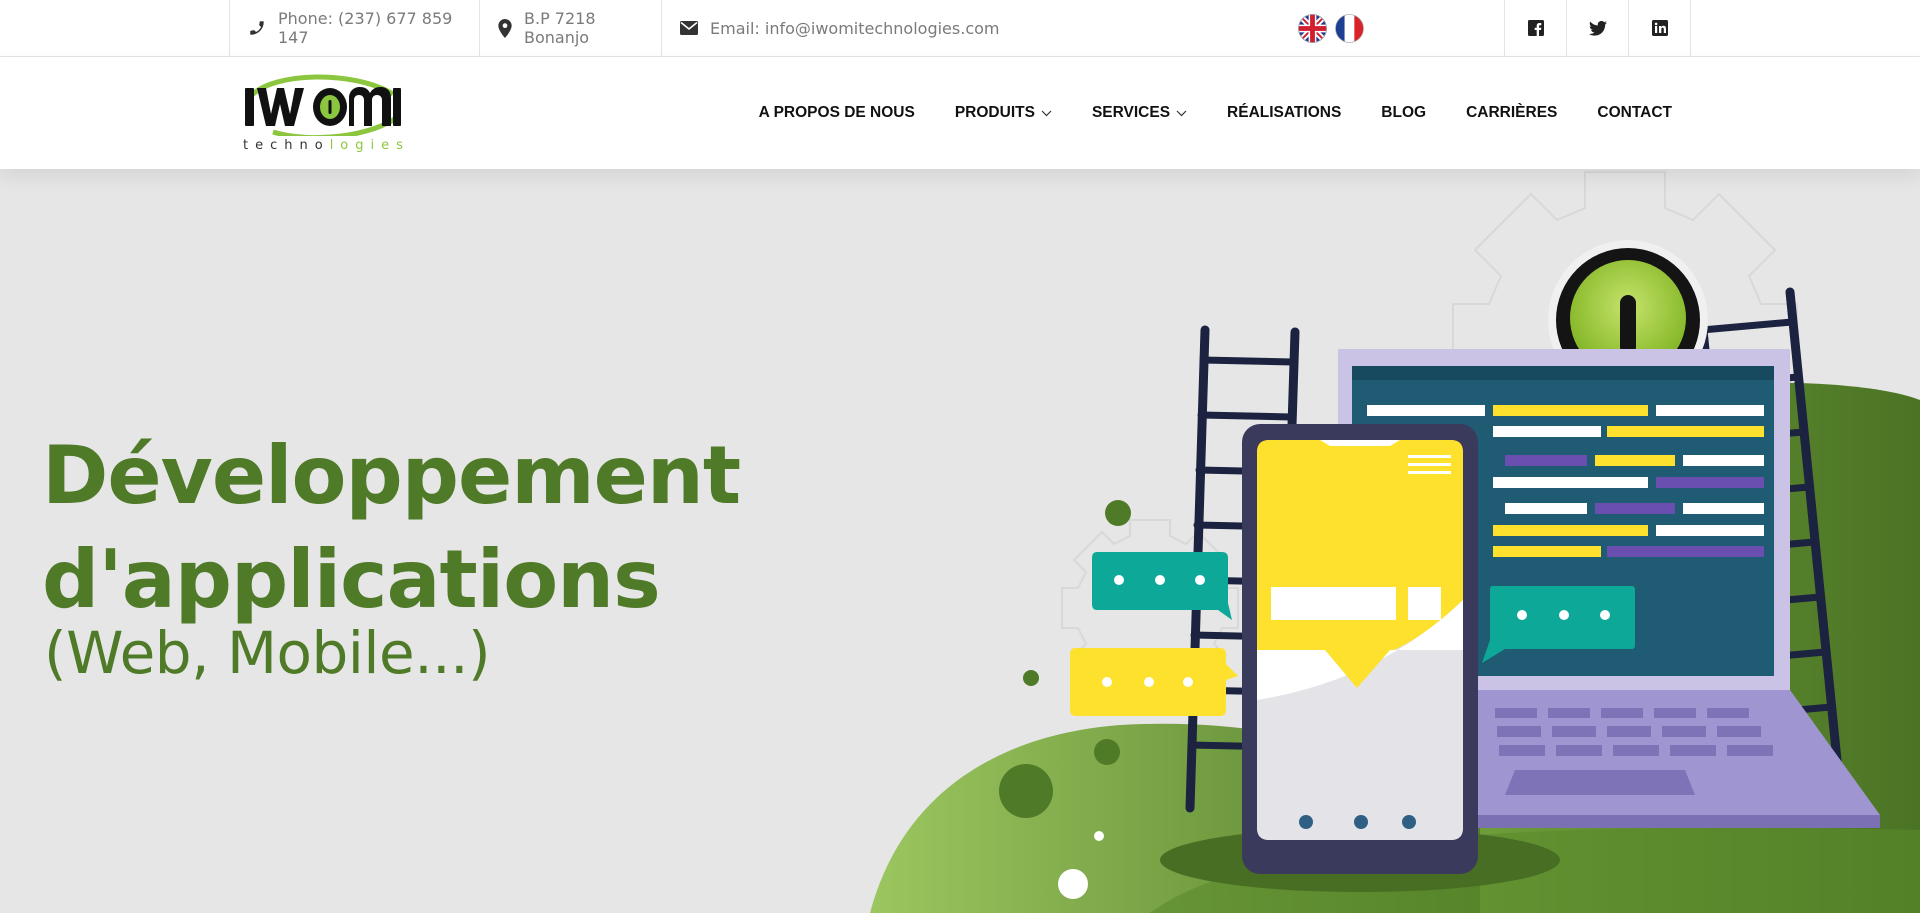  I want to click on facebook-link, so click(1535, 28).